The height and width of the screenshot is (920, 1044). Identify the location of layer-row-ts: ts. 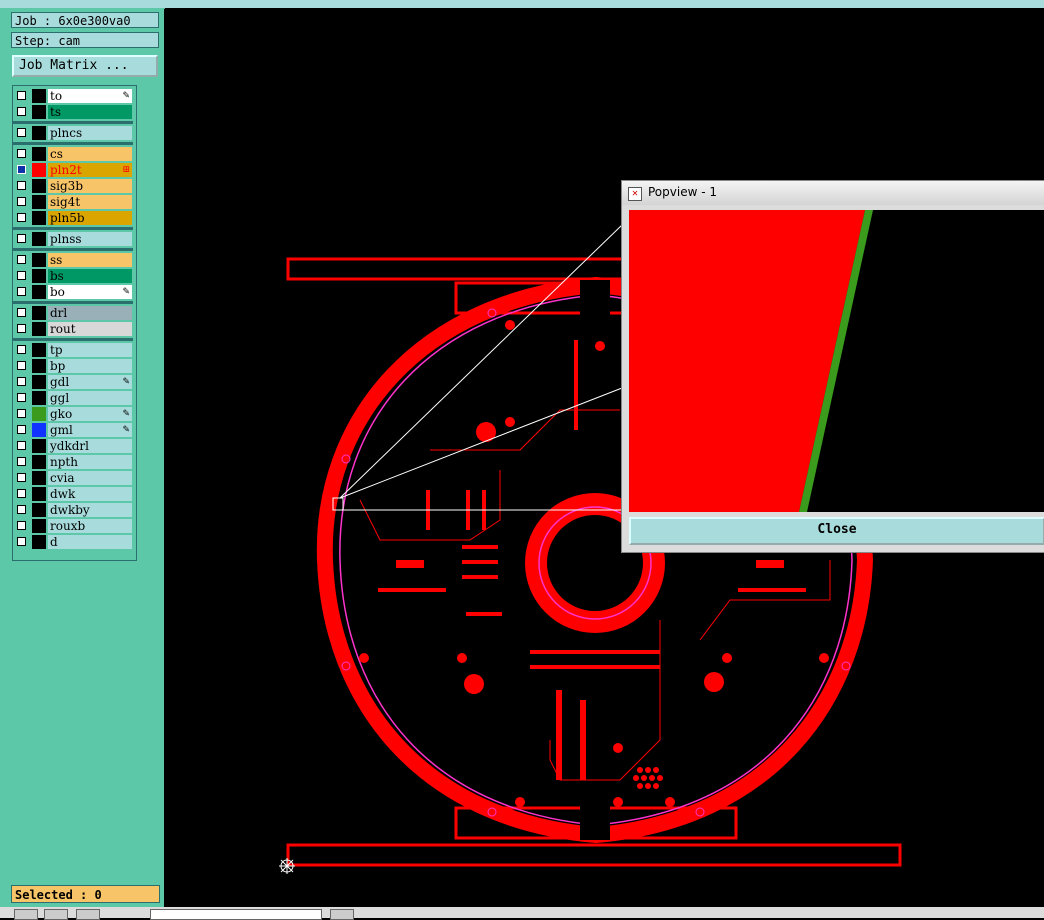
(73, 112).